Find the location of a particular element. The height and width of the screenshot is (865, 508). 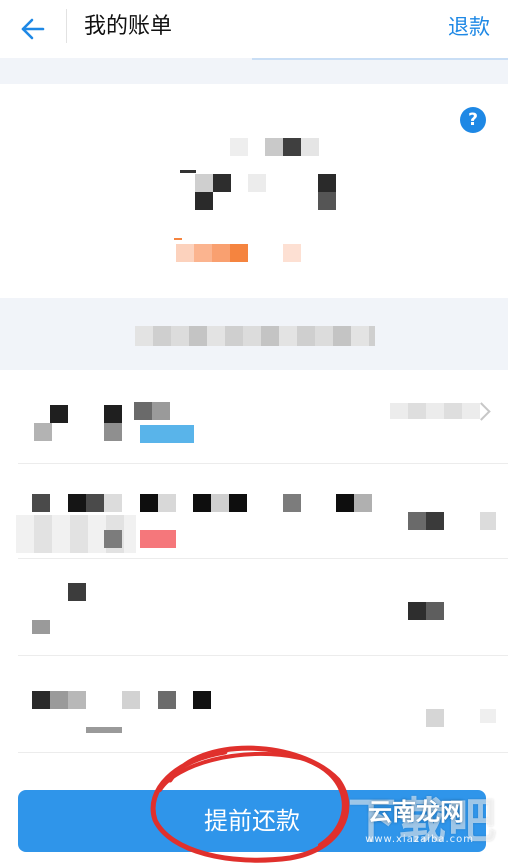

top-bar: 我的账单 退款 is located at coordinates (254, 29).